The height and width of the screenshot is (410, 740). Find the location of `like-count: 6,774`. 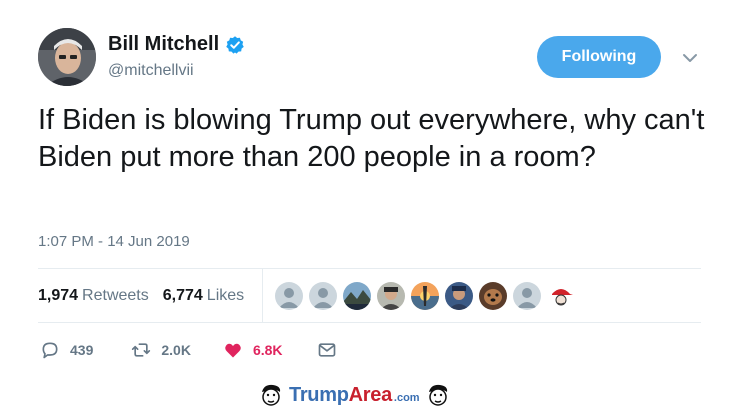

like-count: 6,774 is located at coordinates (182, 295).